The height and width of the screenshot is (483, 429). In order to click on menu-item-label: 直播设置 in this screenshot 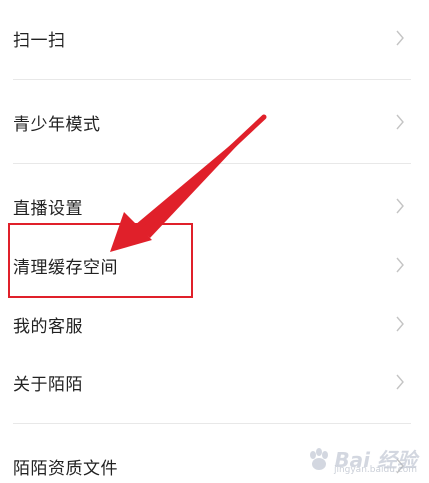, I will do `click(48, 208)`.